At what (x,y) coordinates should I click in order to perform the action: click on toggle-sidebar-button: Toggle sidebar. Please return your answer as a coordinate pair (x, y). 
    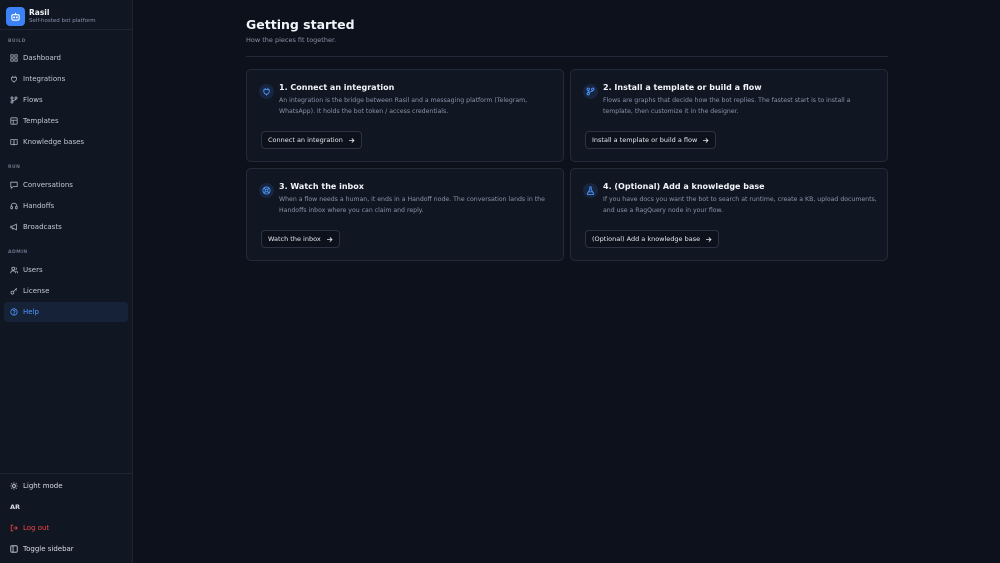
    Looking at the image, I should click on (66, 549).